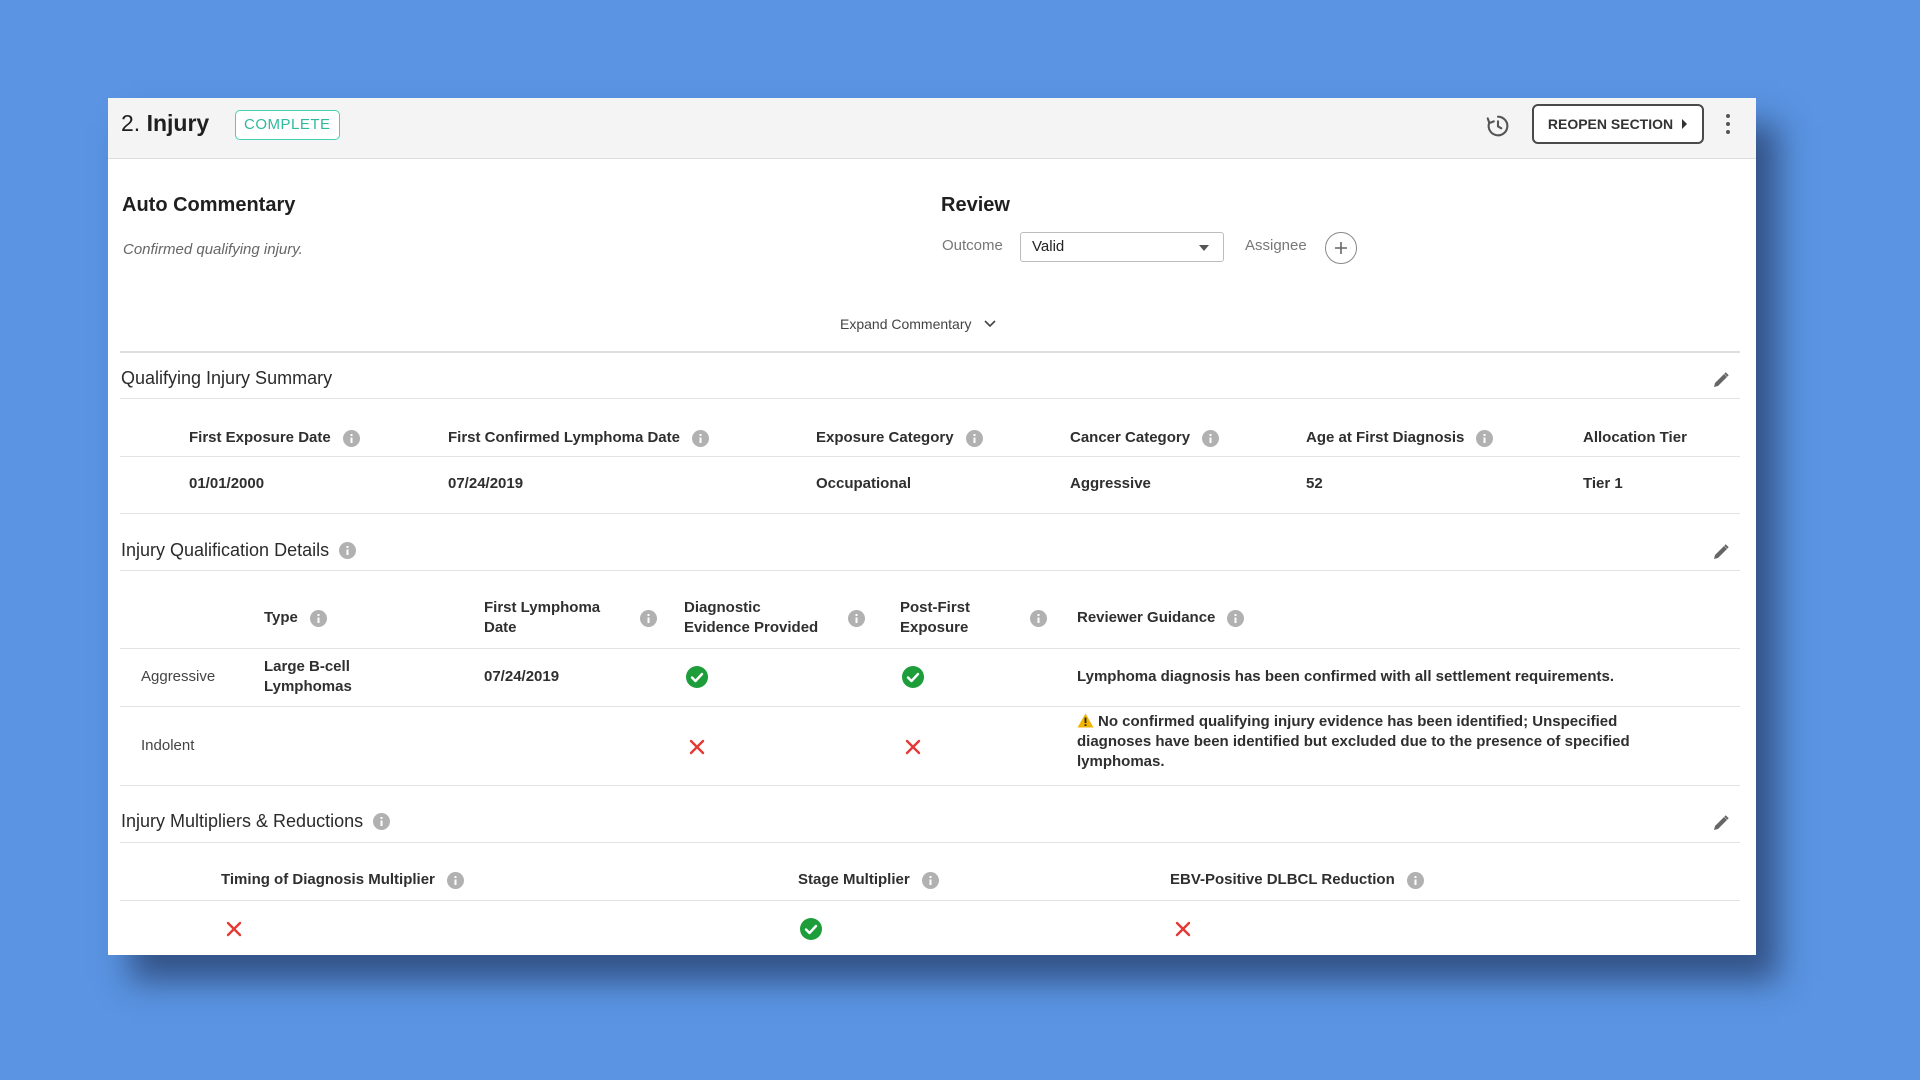  What do you see at coordinates (260, 437) in the screenshot?
I see `col-first-exposure-date-label: First Exposure Date` at bounding box center [260, 437].